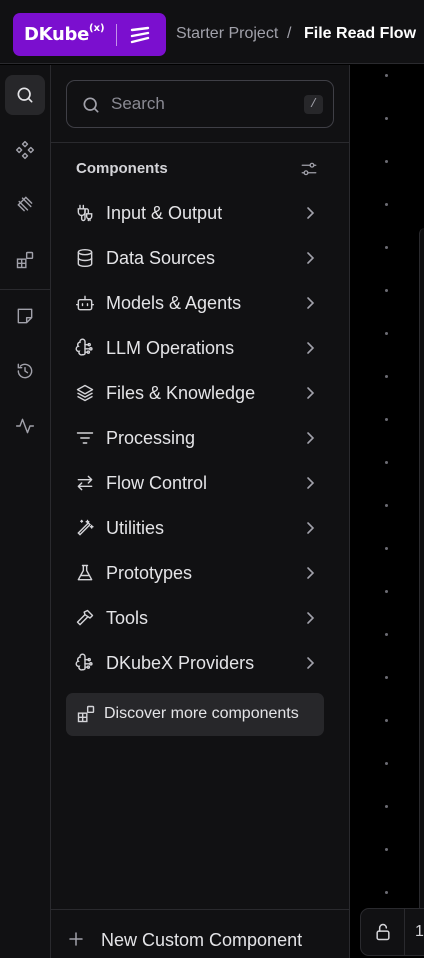 The height and width of the screenshot is (958, 424). What do you see at coordinates (200, 573) in the screenshot?
I see `category-prototypes: Prototypes` at bounding box center [200, 573].